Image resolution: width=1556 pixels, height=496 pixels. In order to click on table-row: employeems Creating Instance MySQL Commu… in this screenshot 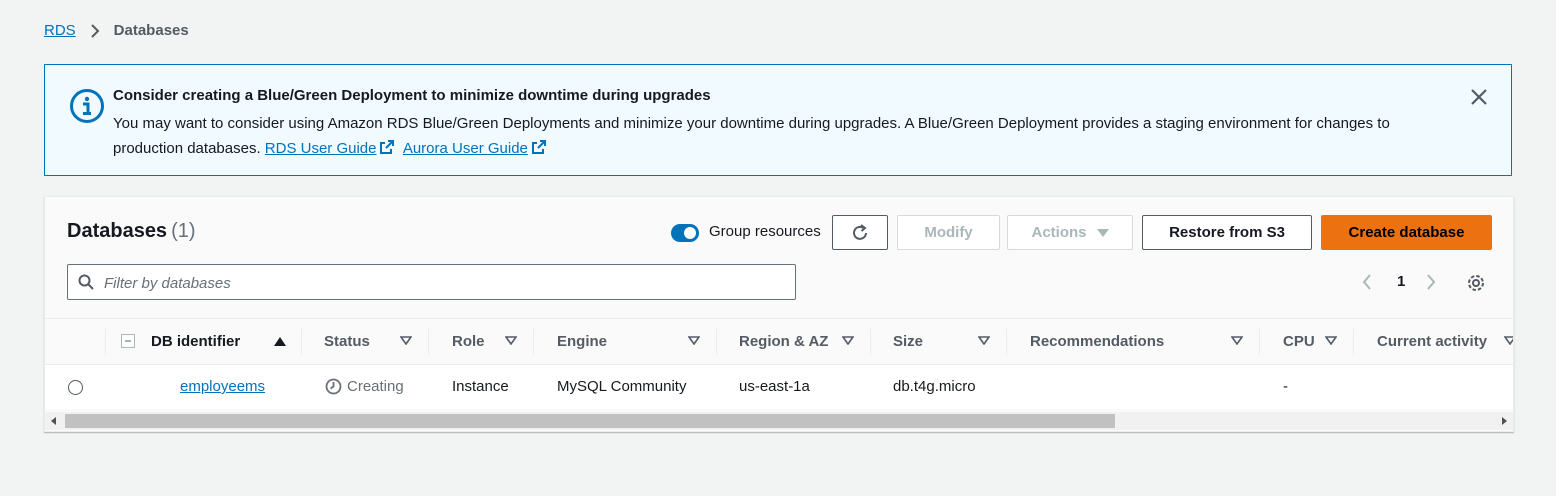, I will do `click(779, 387)`.